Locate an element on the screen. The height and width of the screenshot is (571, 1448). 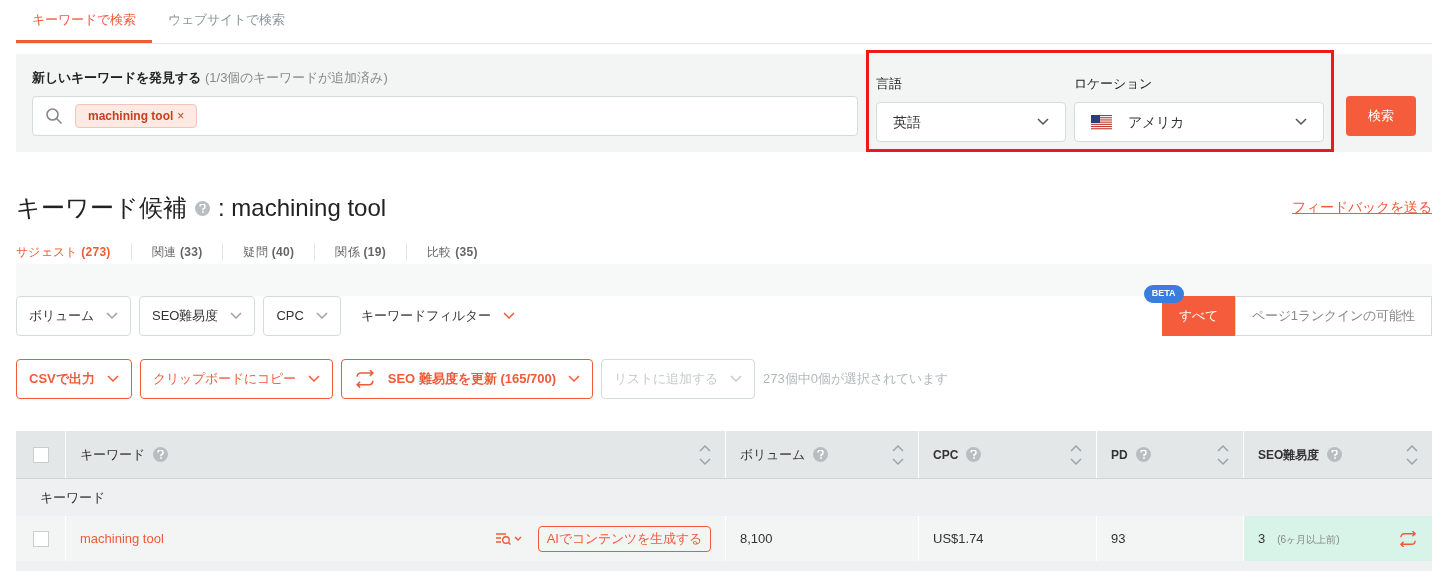
search-list-icon is located at coordinates (508, 538).